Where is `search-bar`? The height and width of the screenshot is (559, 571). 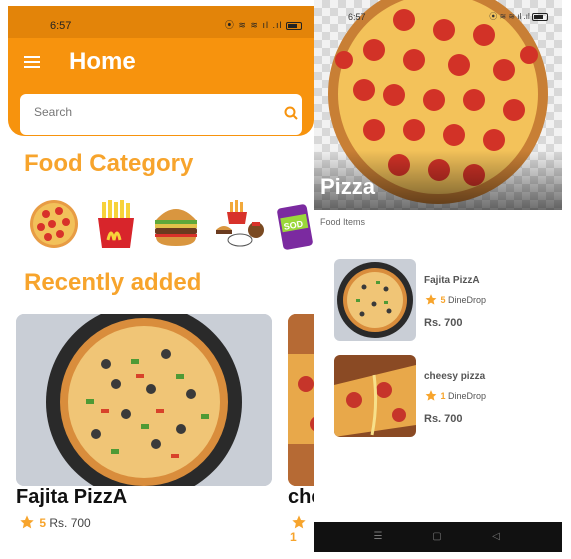 search-bar is located at coordinates (161, 114).